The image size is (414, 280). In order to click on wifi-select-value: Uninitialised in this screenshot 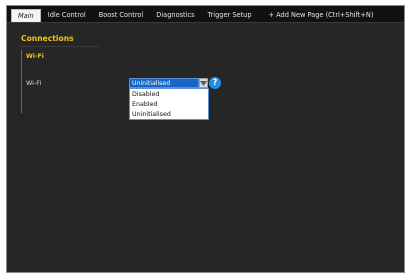, I will do `click(151, 83)`.